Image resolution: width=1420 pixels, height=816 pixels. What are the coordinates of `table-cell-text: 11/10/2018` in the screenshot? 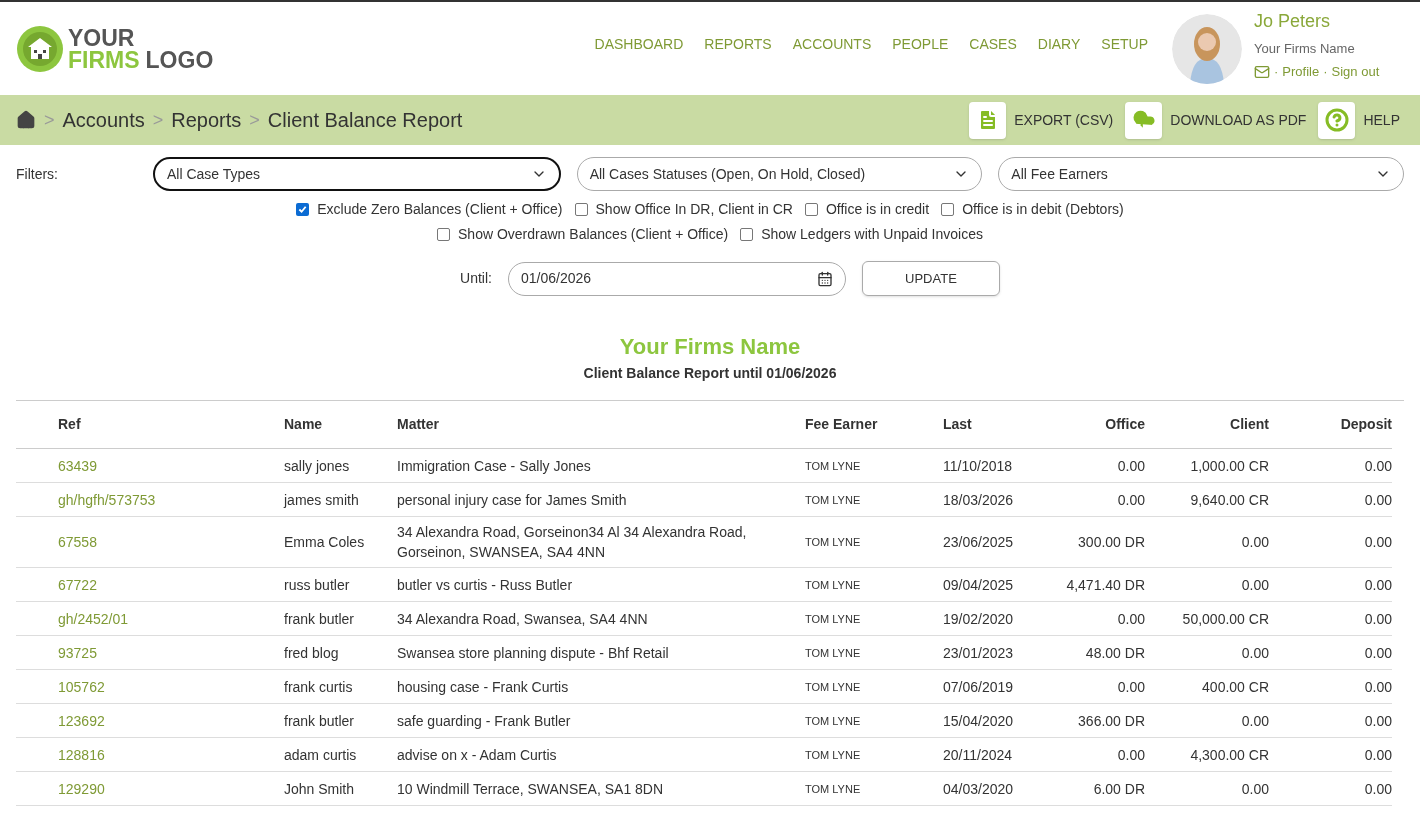 It's located at (978, 466).